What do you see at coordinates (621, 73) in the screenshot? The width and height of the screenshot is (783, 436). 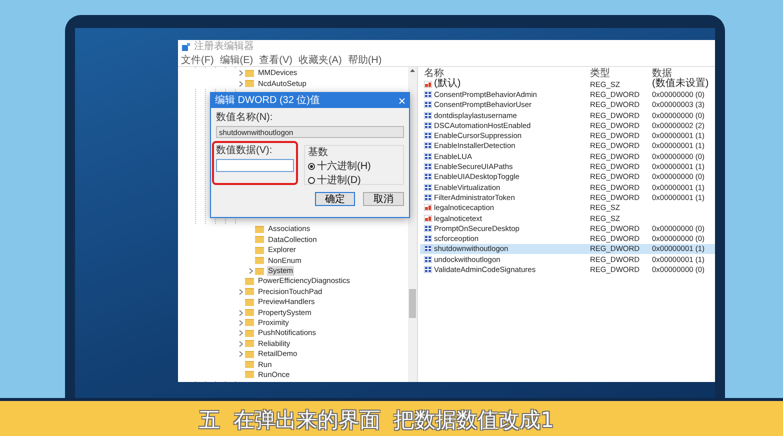 I see `column-header: 类型` at bounding box center [621, 73].